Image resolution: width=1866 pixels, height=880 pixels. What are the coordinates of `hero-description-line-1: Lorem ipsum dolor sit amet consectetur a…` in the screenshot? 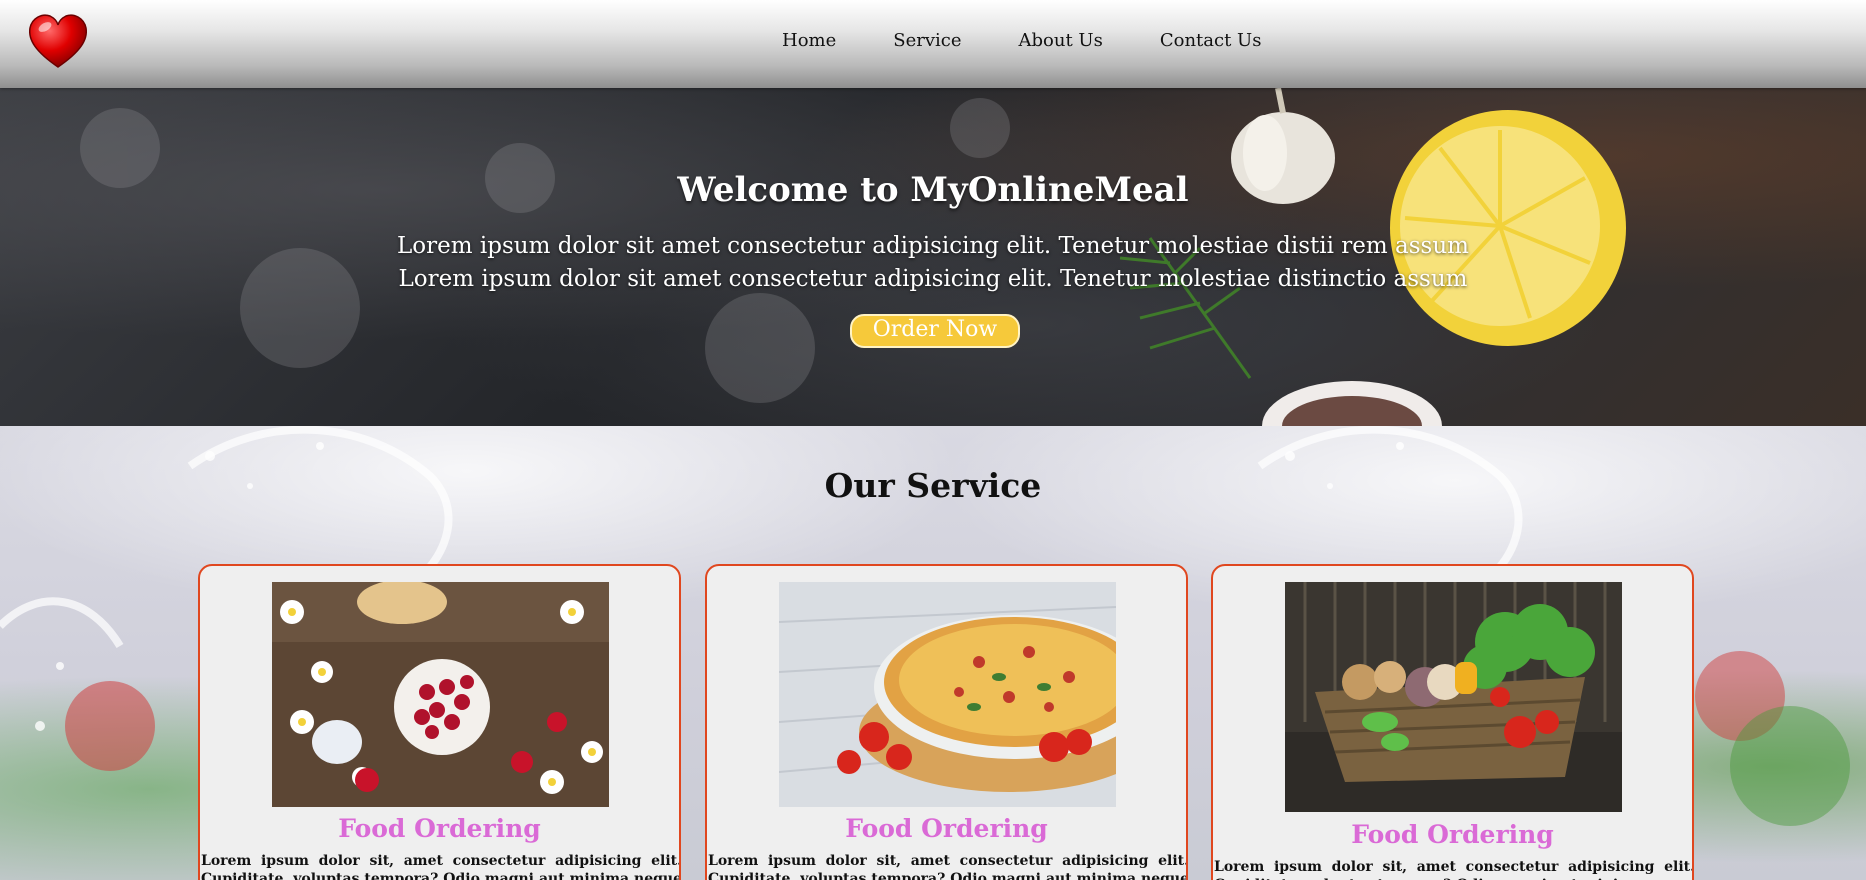 It's located at (933, 246).